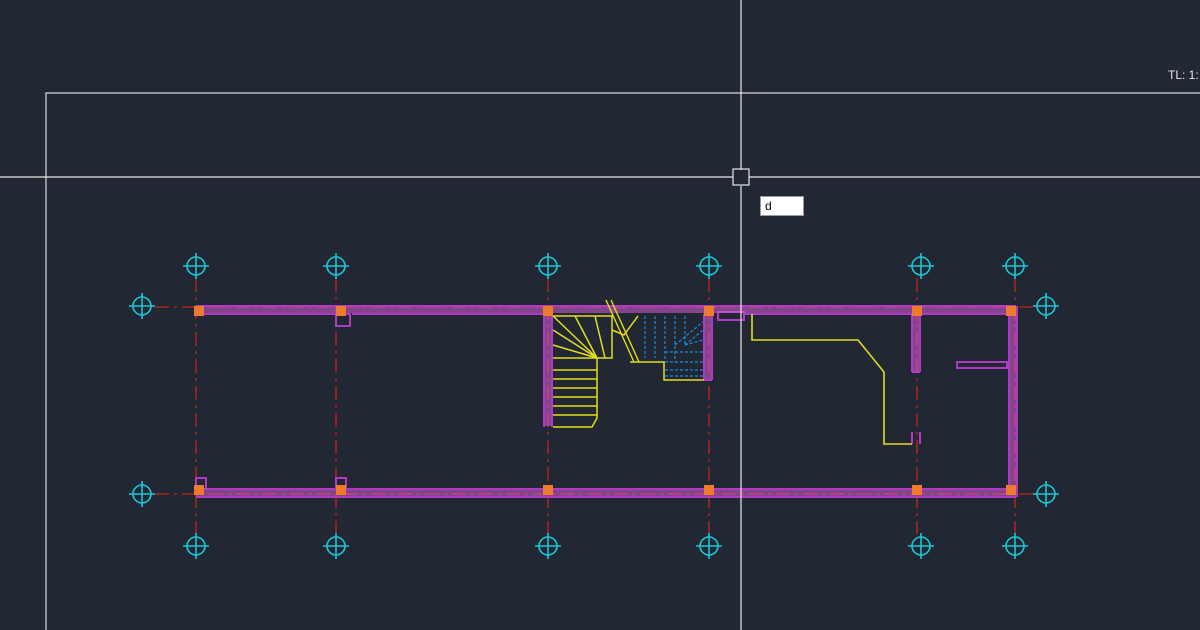 The width and height of the screenshot is (1200, 630). What do you see at coordinates (1183, 75) in the screenshot?
I see `scale-label: TL: 1:` at bounding box center [1183, 75].